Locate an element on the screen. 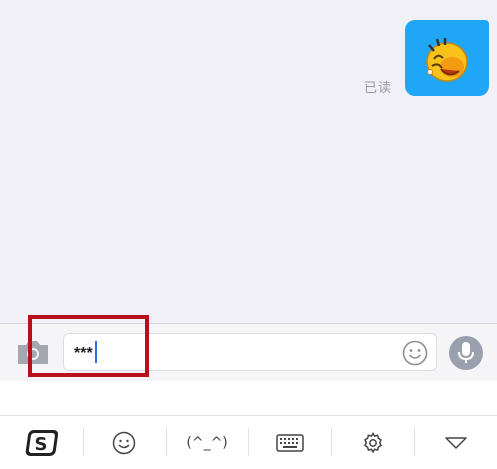 This screenshot has width=497, height=469. camera-button is located at coordinates (33, 352).